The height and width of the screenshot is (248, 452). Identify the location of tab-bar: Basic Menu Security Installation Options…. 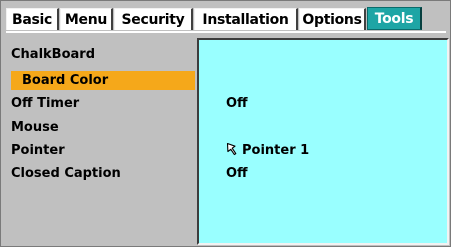
(228, 19).